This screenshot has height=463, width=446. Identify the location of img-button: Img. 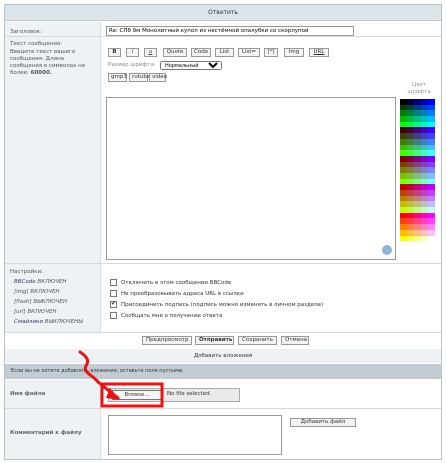
(294, 52).